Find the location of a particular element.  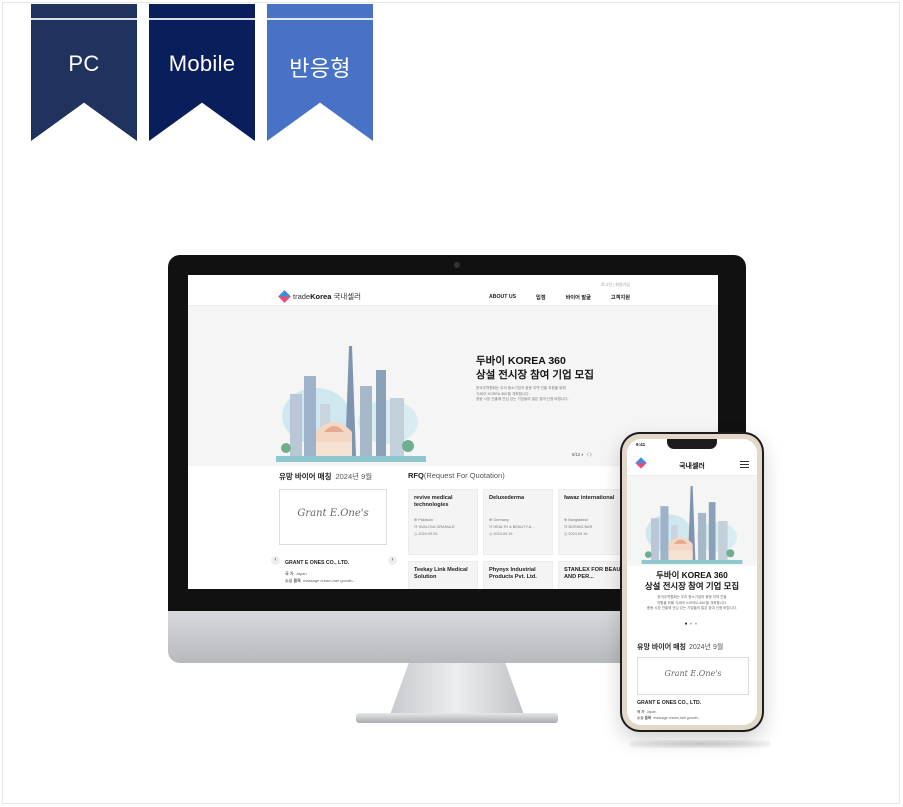

buyer-section-title: 유망 바이어 매칭 2024년 9월 is located at coordinates (326, 476).